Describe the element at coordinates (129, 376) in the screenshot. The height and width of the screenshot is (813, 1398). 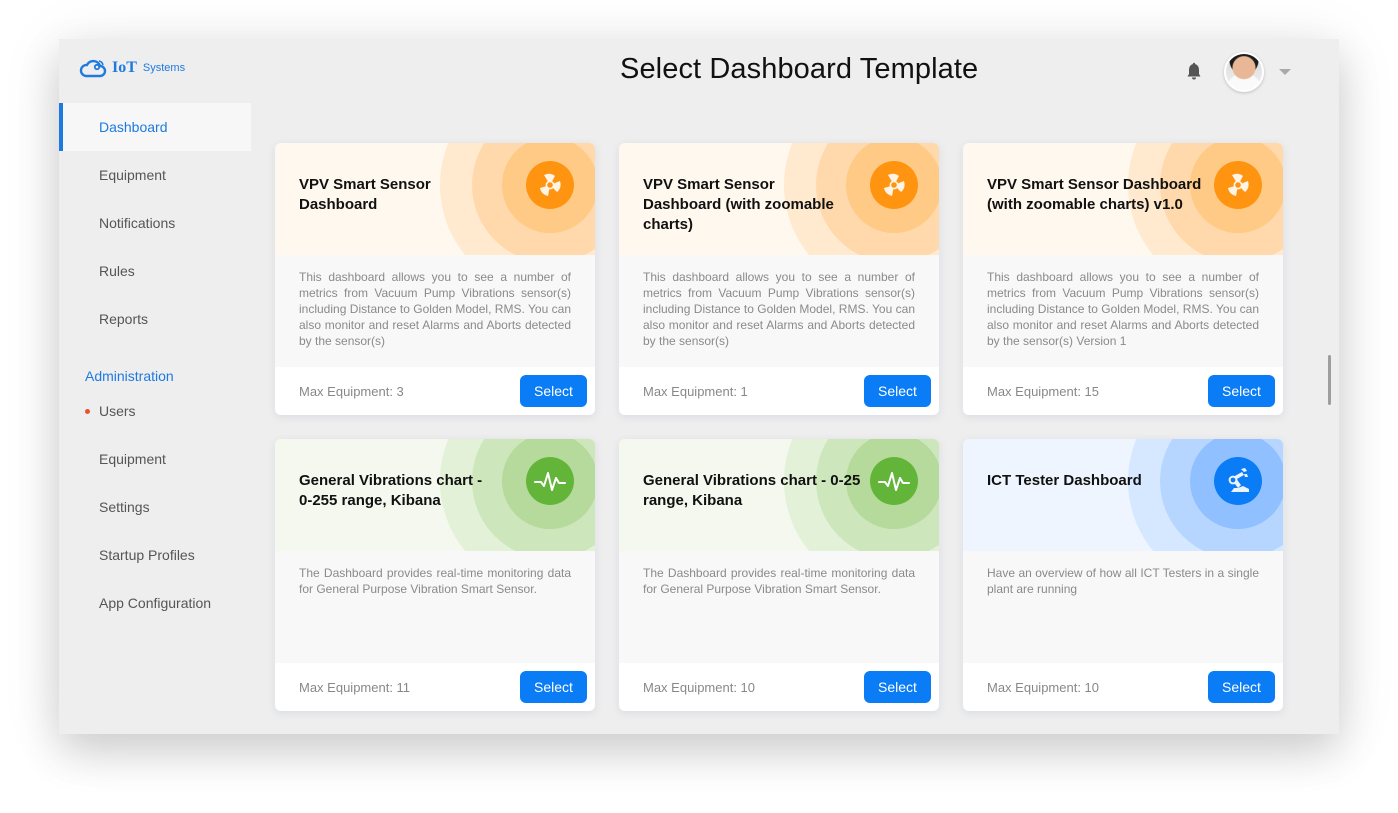
I see `section-administration: Administration` at that location.